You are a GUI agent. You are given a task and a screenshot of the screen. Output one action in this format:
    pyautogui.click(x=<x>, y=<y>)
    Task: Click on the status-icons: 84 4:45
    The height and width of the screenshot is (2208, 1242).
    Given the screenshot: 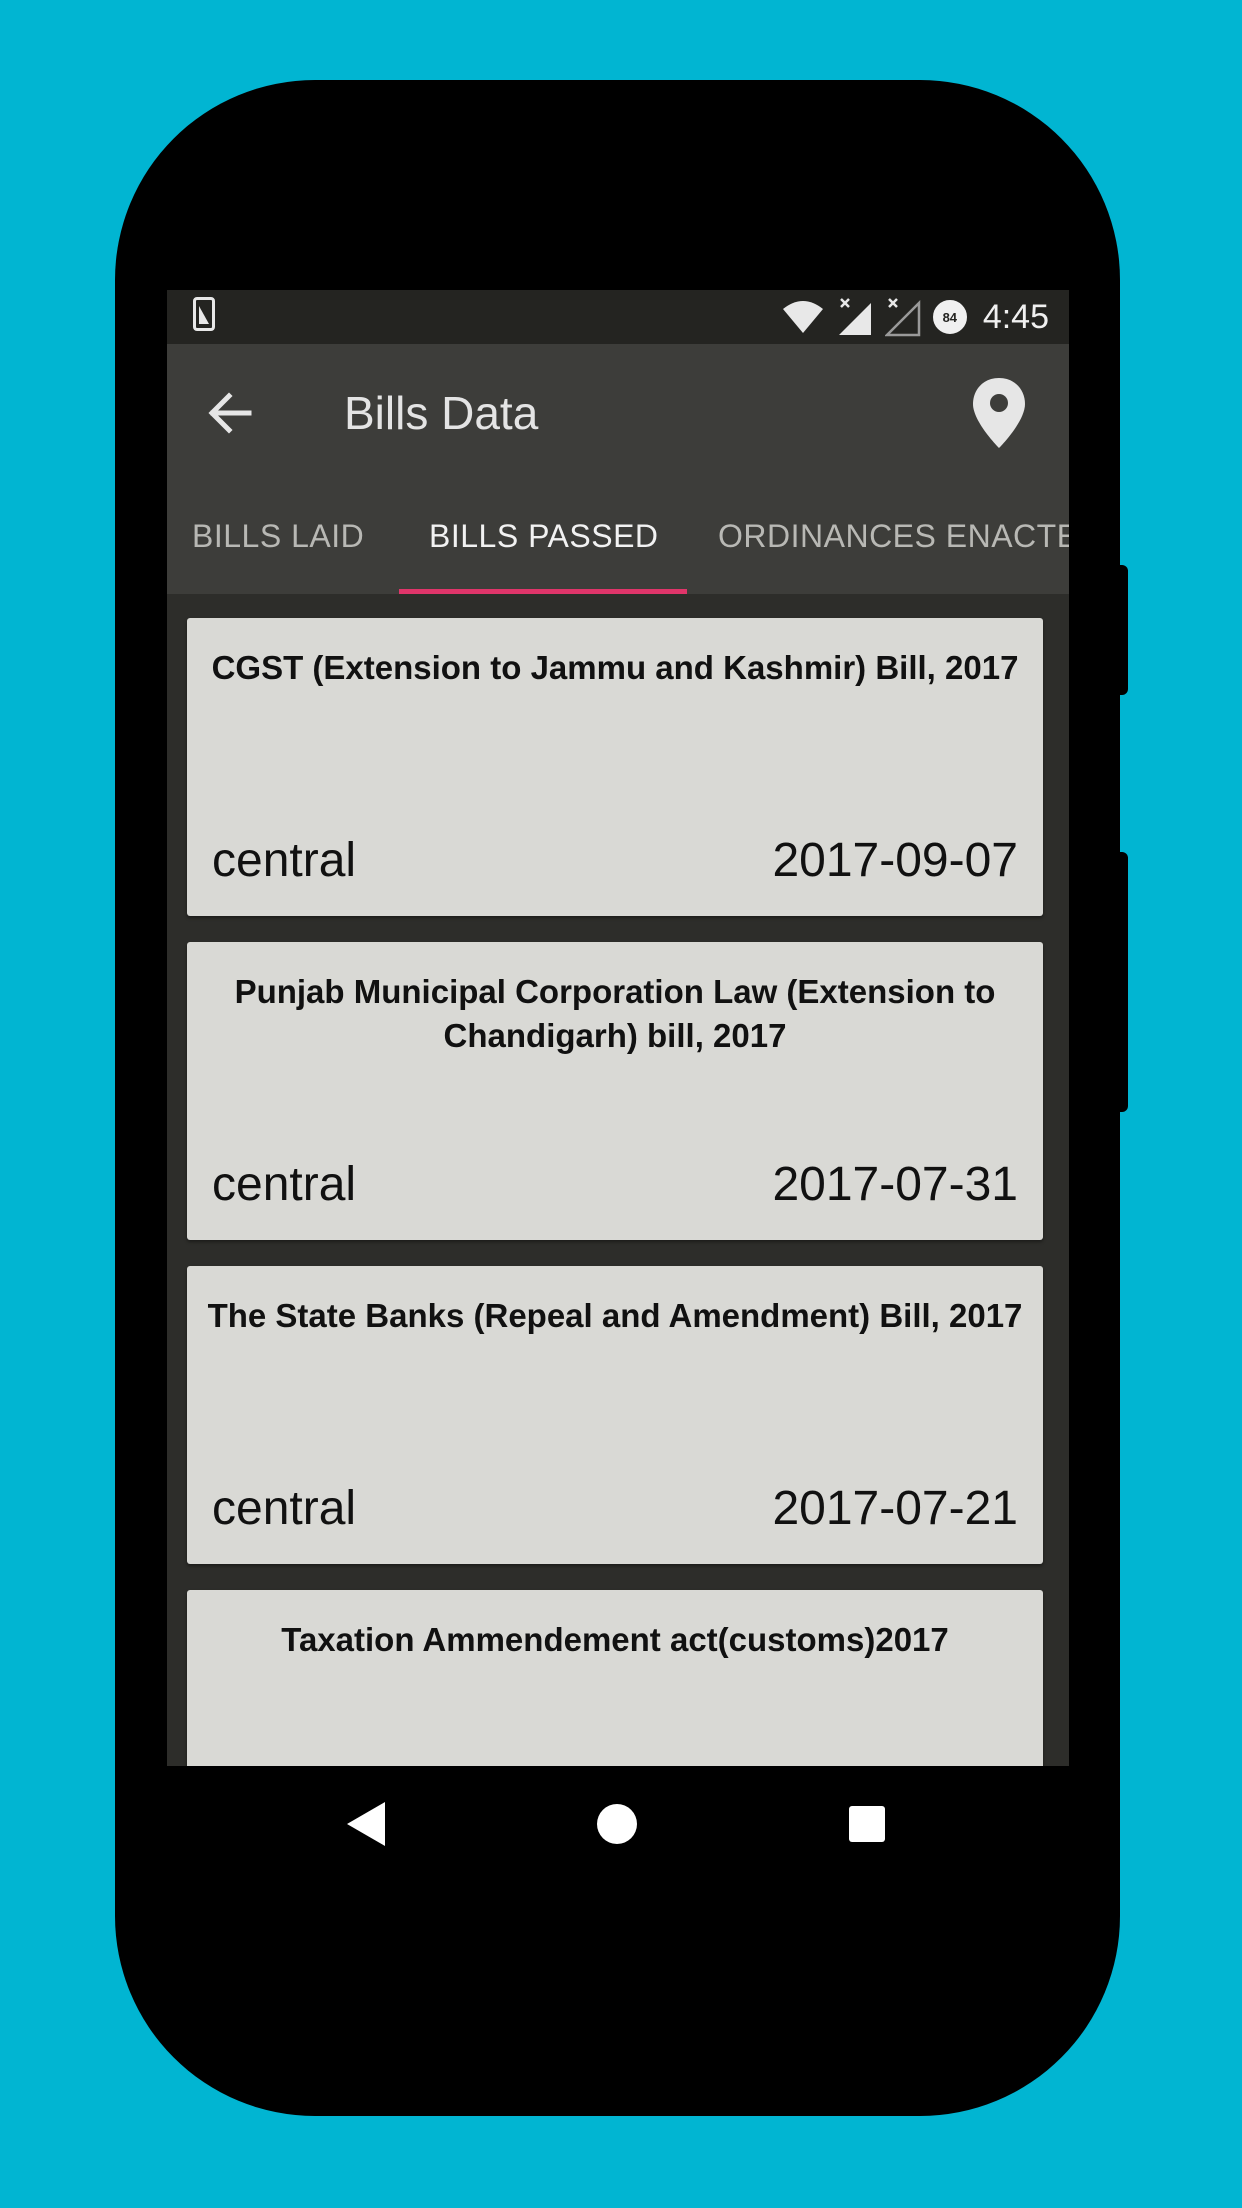 What is the action you would take?
    pyautogui.click(x=915, y=317)
    